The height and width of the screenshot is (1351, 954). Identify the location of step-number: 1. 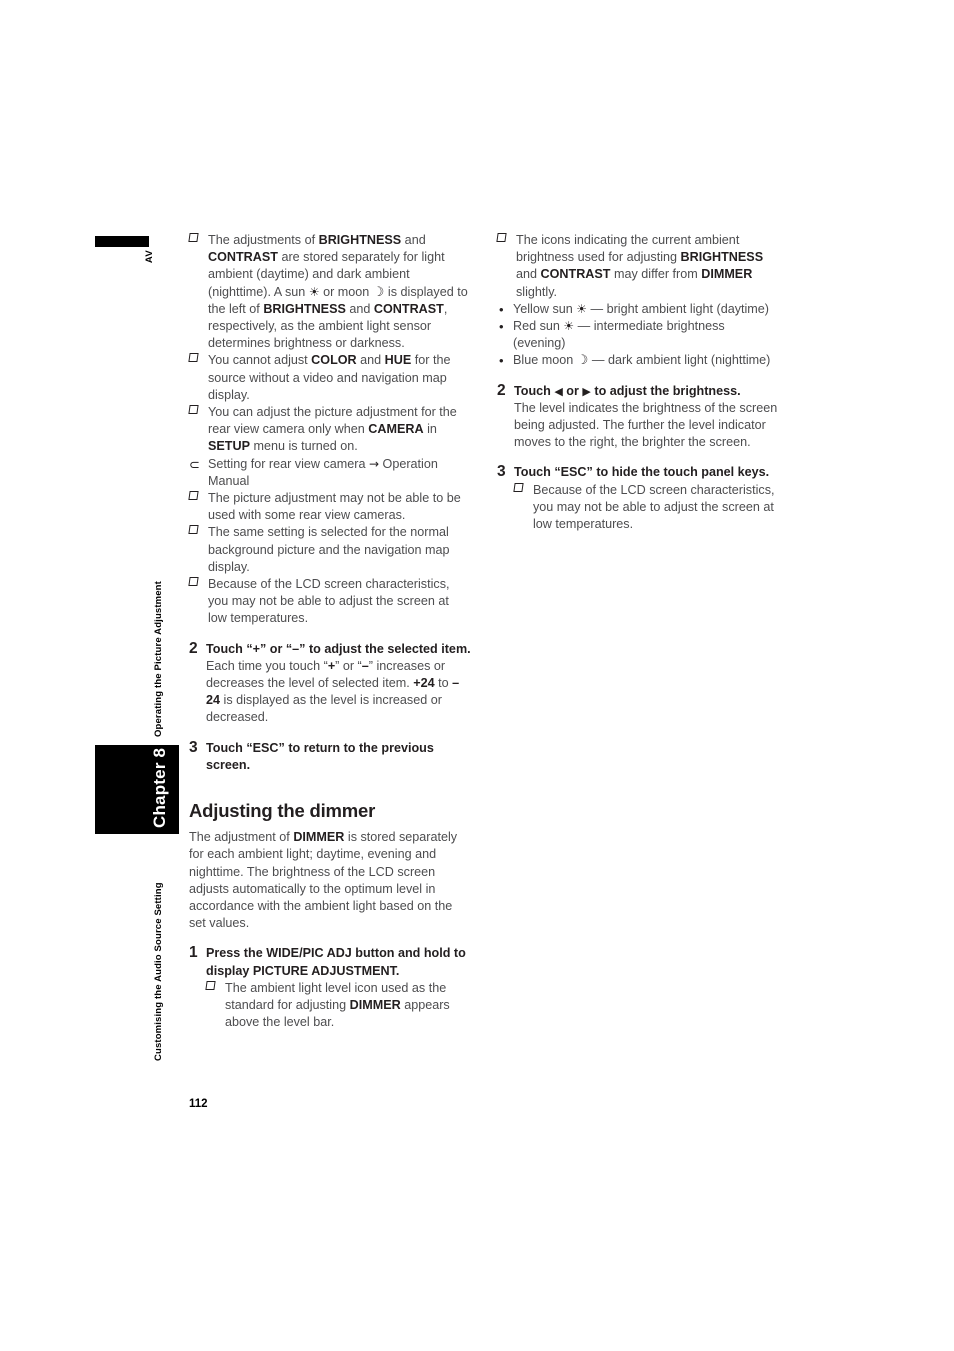
(193, 953).